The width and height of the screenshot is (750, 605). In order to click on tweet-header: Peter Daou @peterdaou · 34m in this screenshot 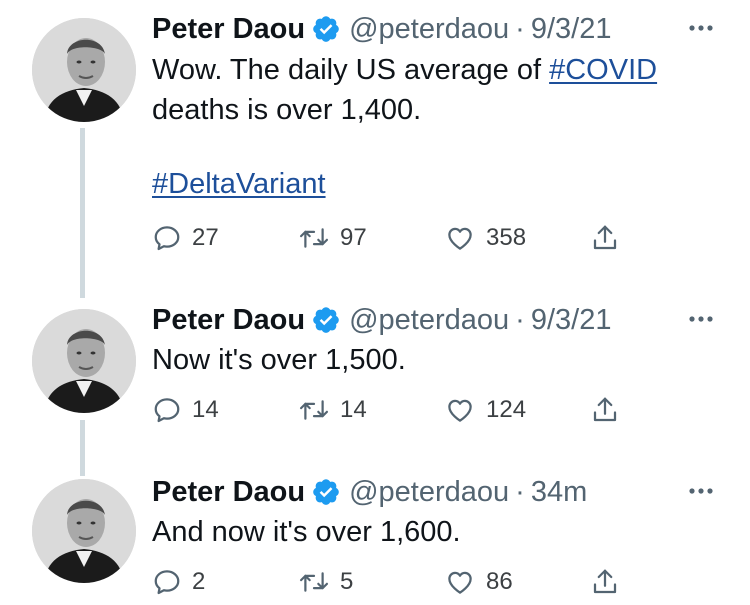, I will do `click(441, 492)`.